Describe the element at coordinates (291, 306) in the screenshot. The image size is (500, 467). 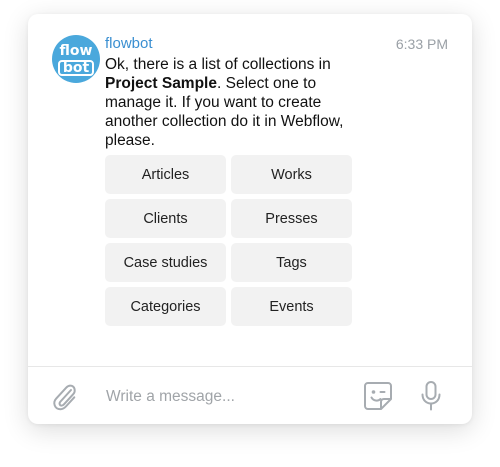
I see `collection-button-events: Events` at that location.